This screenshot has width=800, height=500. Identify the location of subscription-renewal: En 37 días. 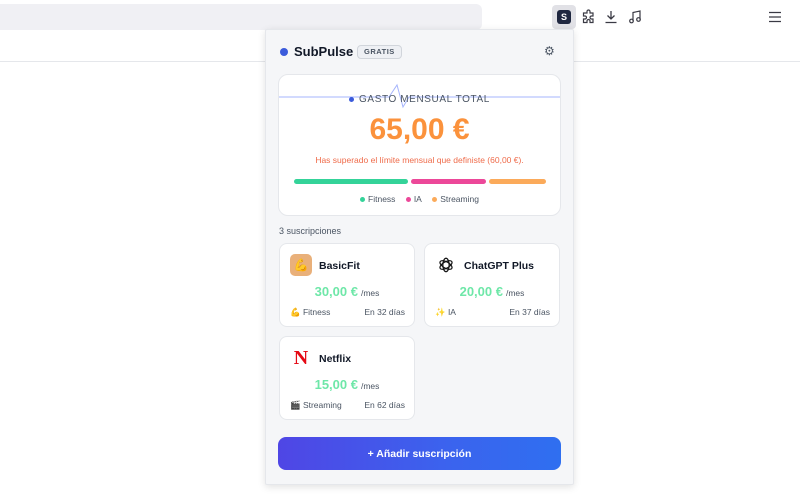
(529, 312).